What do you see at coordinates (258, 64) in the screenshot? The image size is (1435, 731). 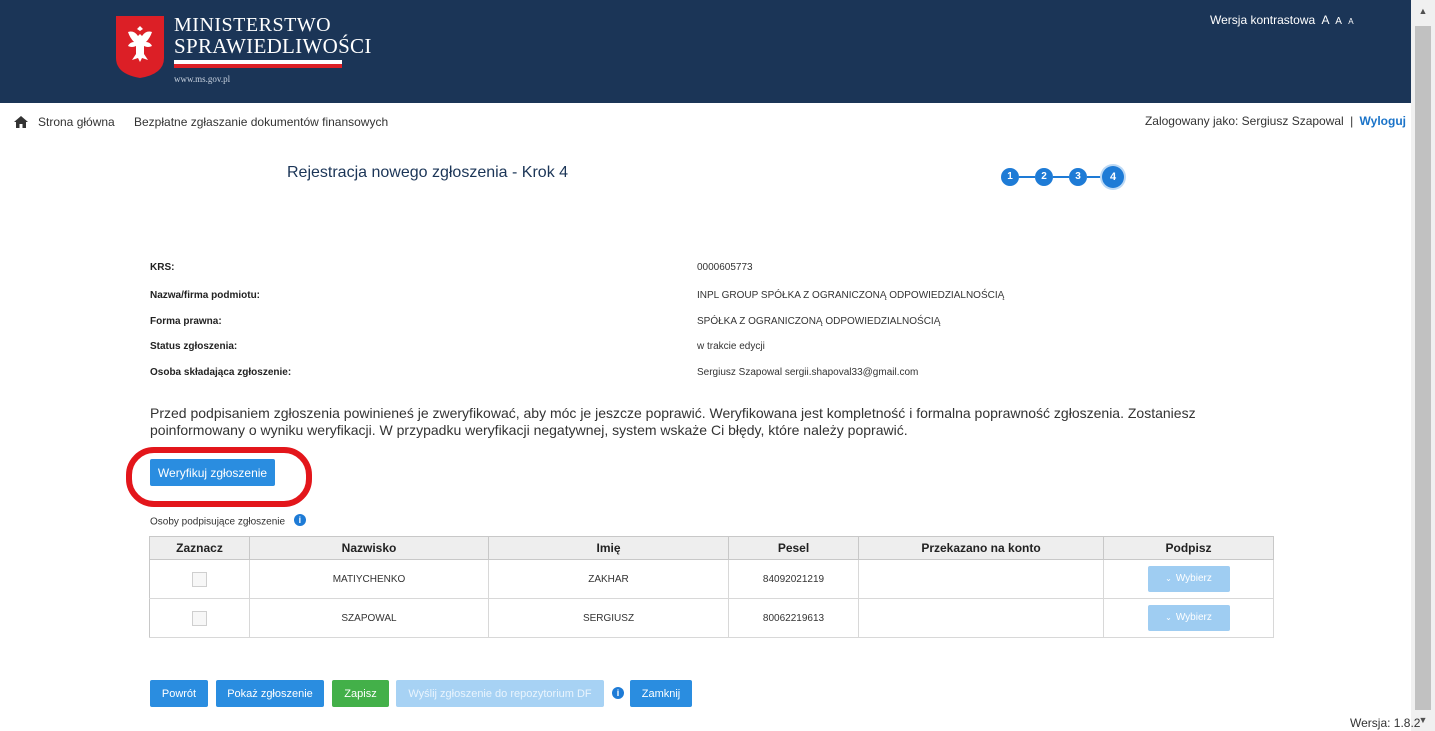 I see `flag-stripe` at bounding box center [258, 64].